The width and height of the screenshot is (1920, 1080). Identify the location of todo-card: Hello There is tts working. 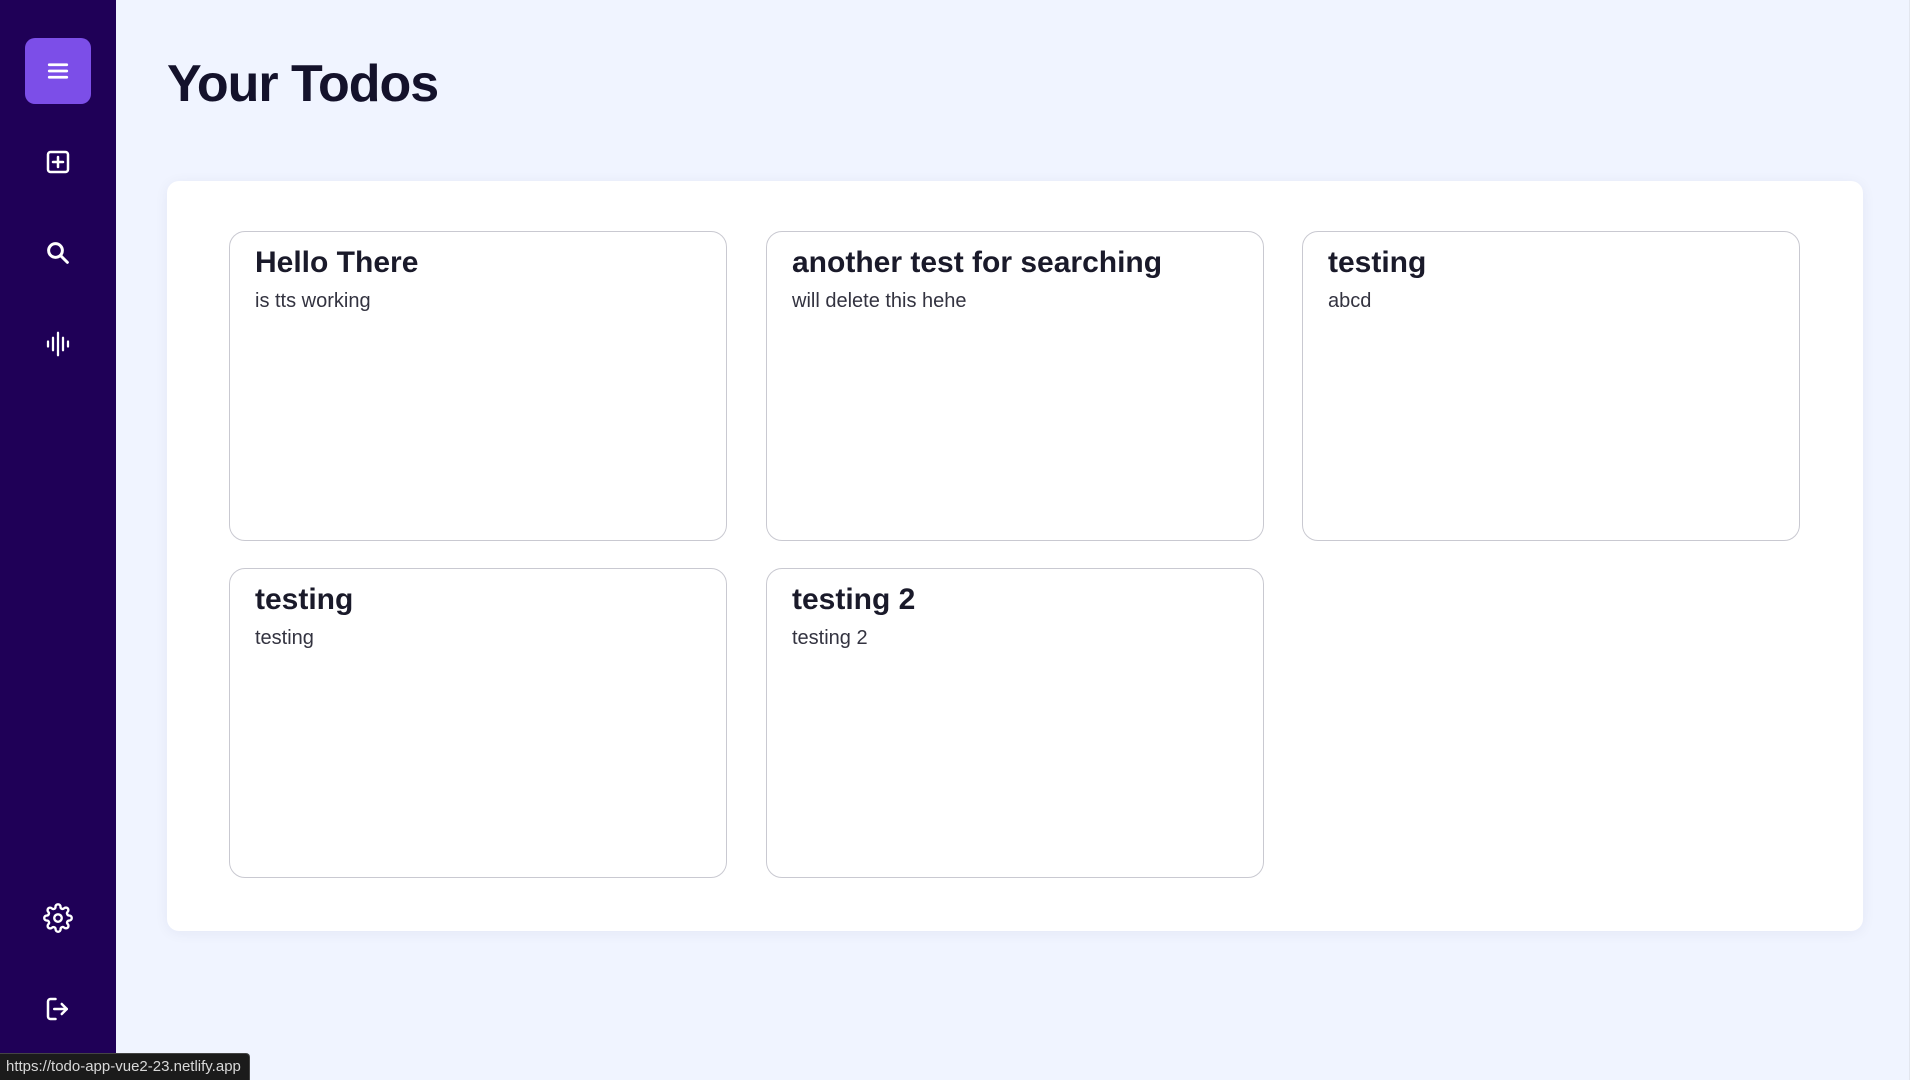
(478, 386).